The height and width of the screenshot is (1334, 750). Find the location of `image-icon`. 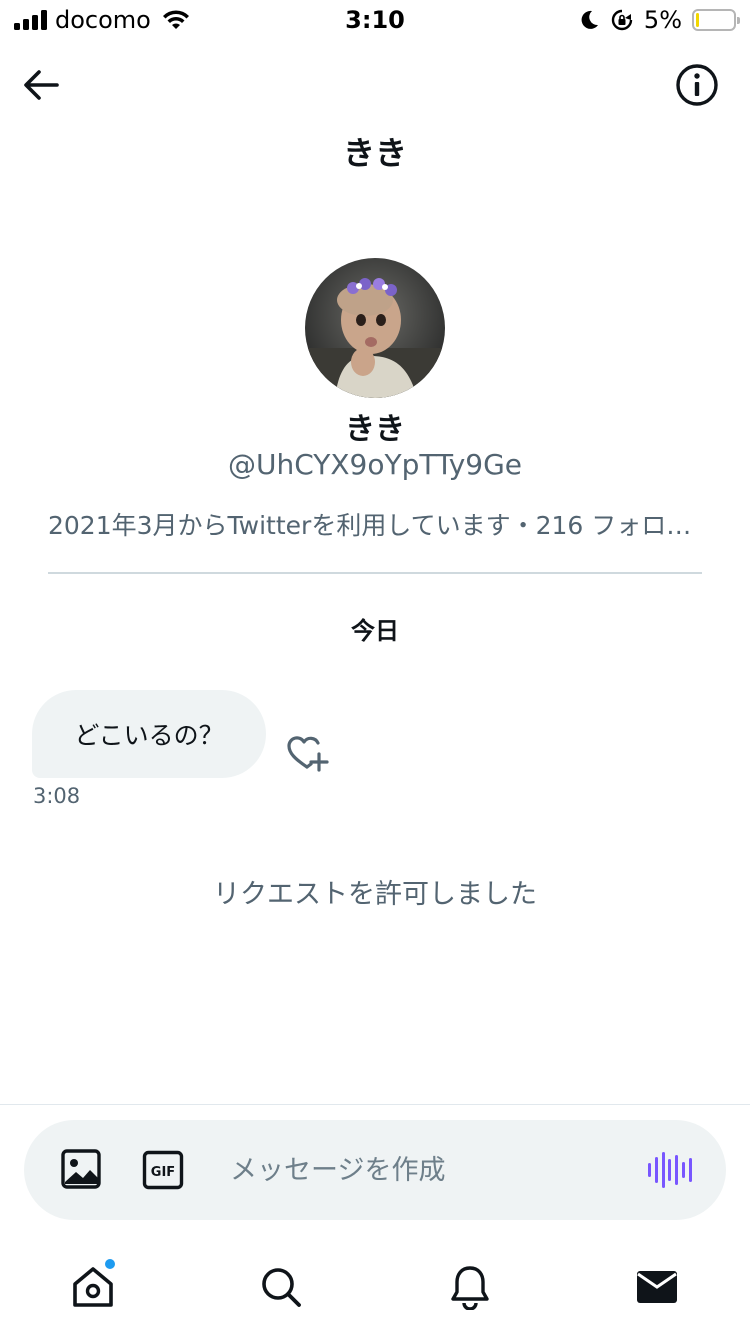

image-icon is located at coordinates (81, 1169).